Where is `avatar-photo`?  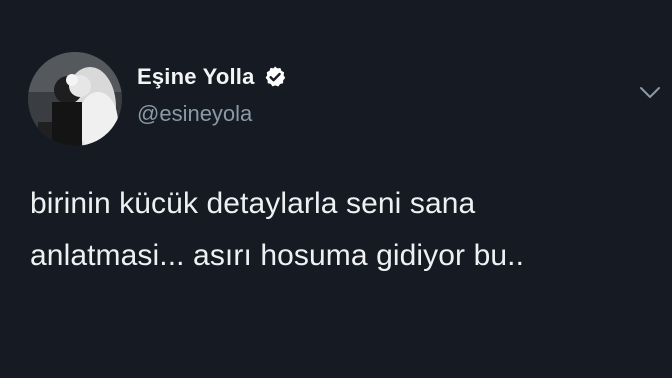 avatar-photo is located at coordinates (75, 99).